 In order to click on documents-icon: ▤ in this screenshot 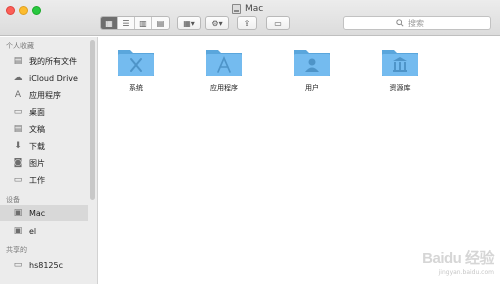, I will do `click(18, 128)`.